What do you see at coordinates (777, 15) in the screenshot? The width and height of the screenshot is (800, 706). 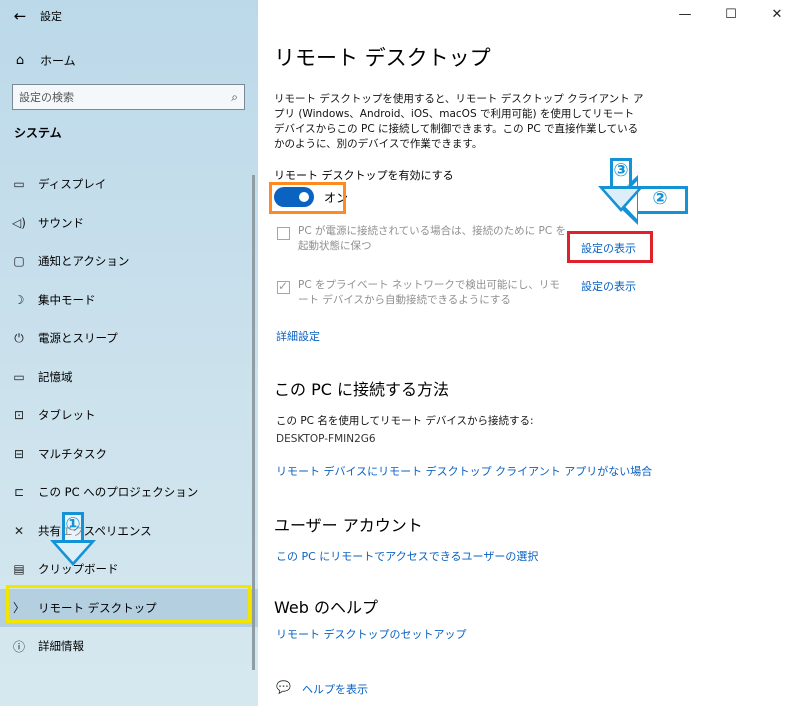 I see `close-button: ✕` at bounding box center [777, 15].